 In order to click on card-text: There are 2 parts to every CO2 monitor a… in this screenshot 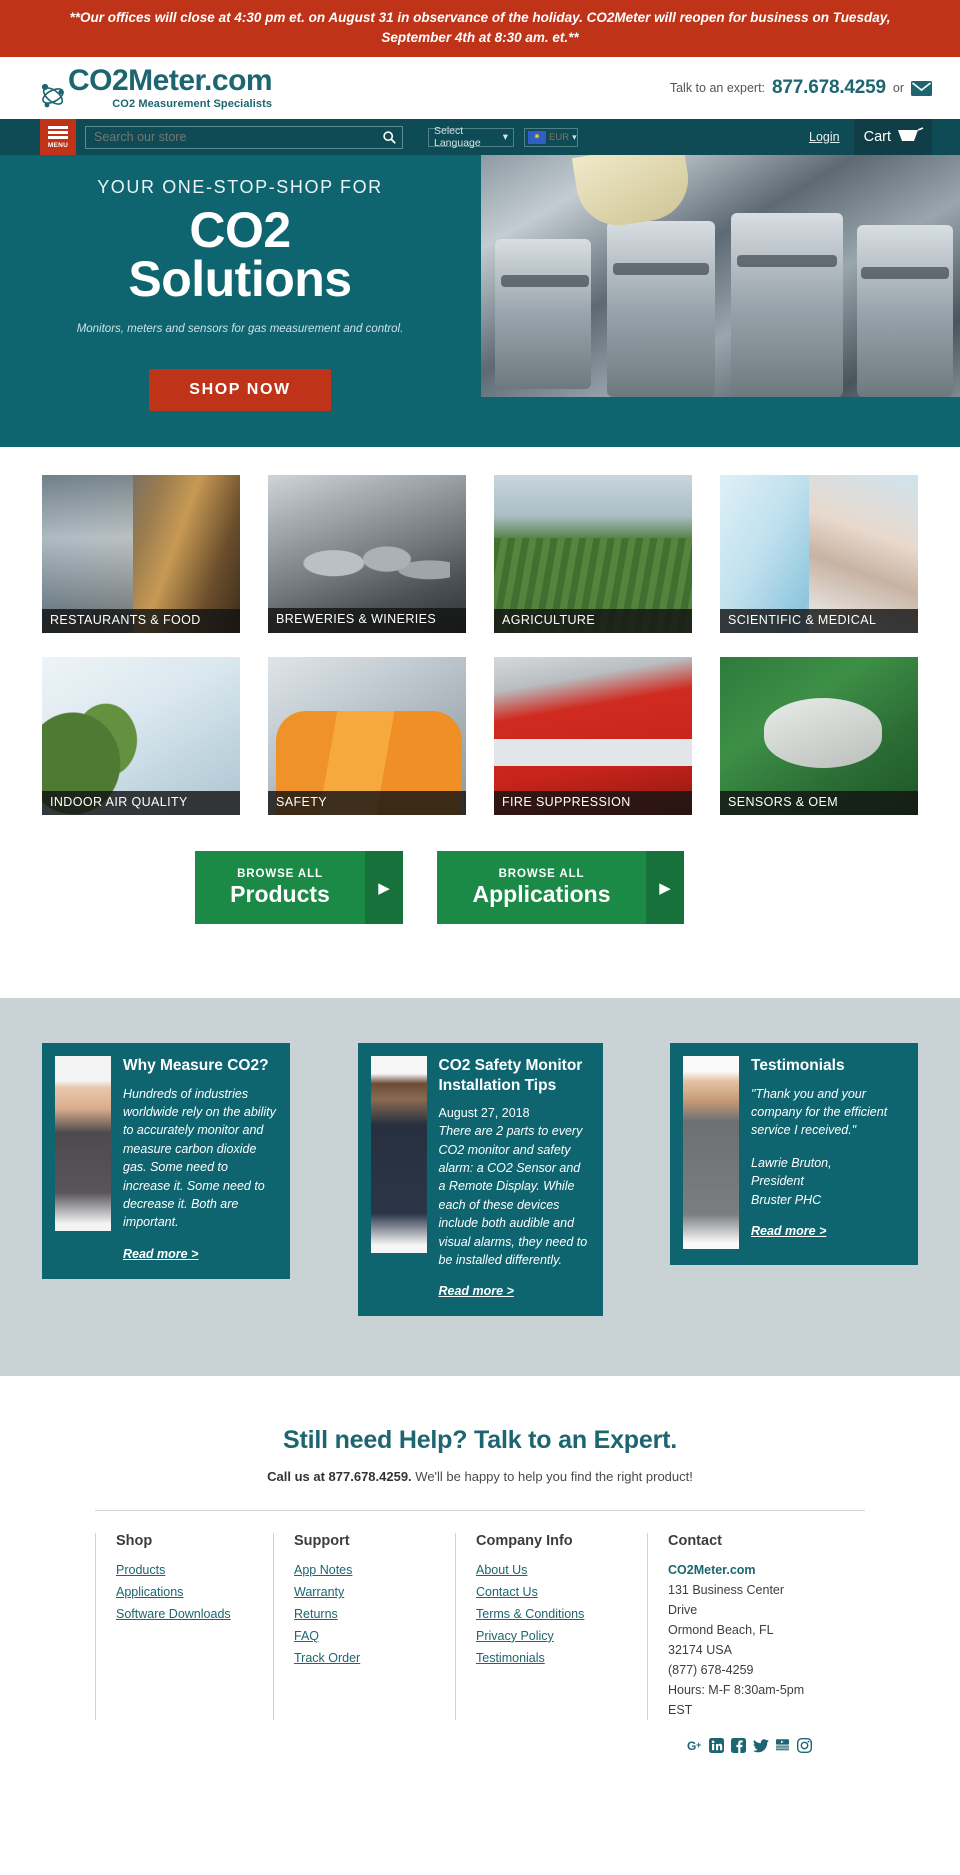, I will do `click(513, 1195)`.